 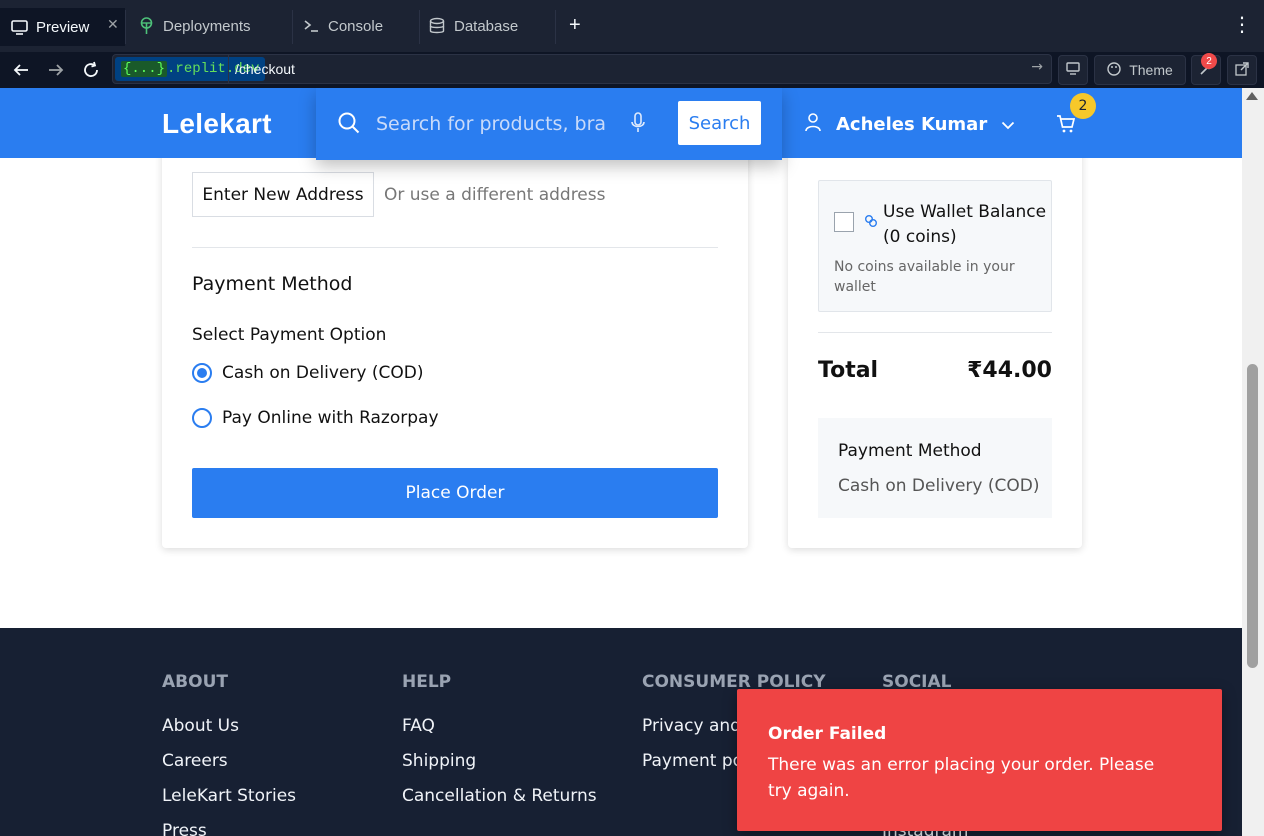 What do you see at coordinates (21, 70) in the screenshot?
I see `back-icon` at bounding box center [21, 70].